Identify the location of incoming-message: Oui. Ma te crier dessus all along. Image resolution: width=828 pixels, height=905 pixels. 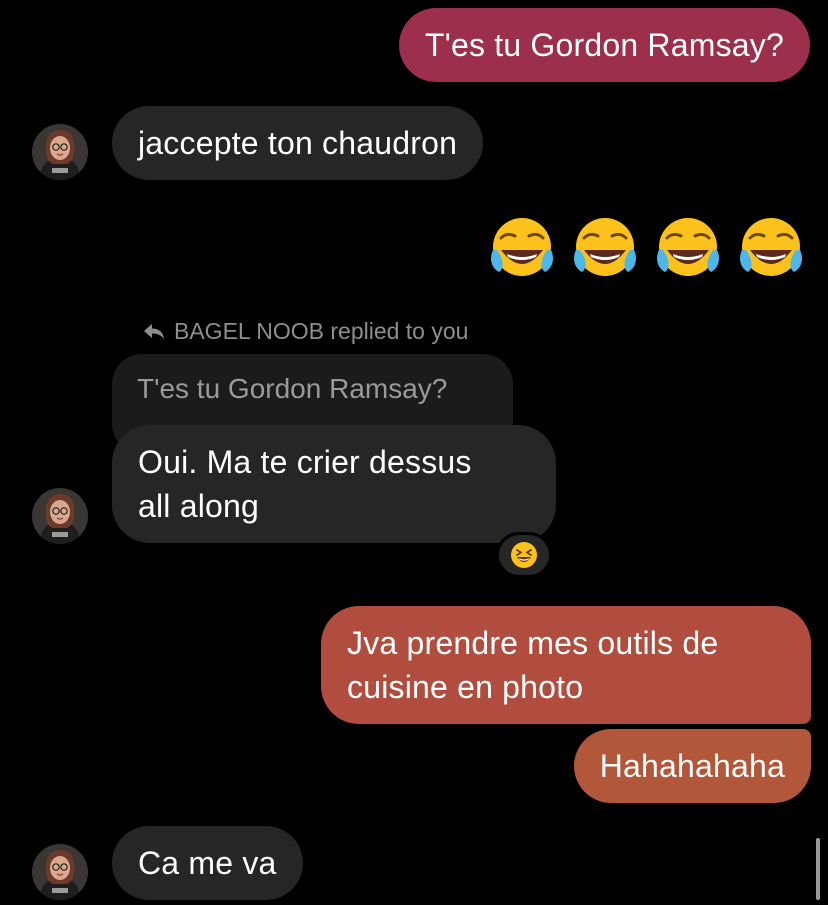
(334, 484).